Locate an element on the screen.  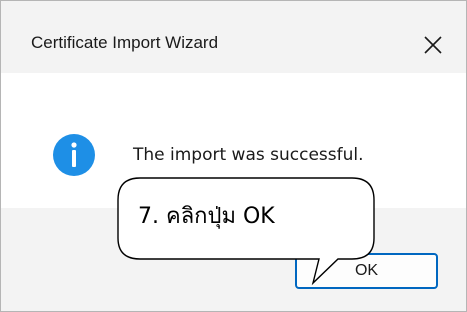
close-icon is located at coordinates (433, 45).